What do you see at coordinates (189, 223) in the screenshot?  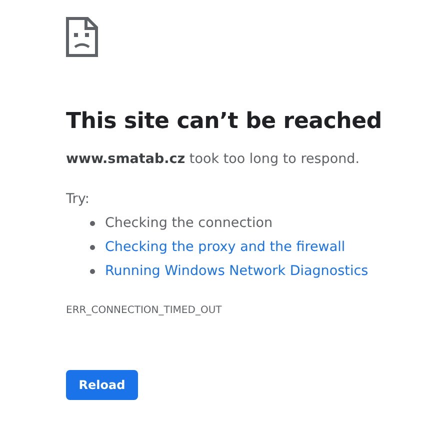 I see `suggestion-text: Checking the connection` at bounding box center [189, 223].